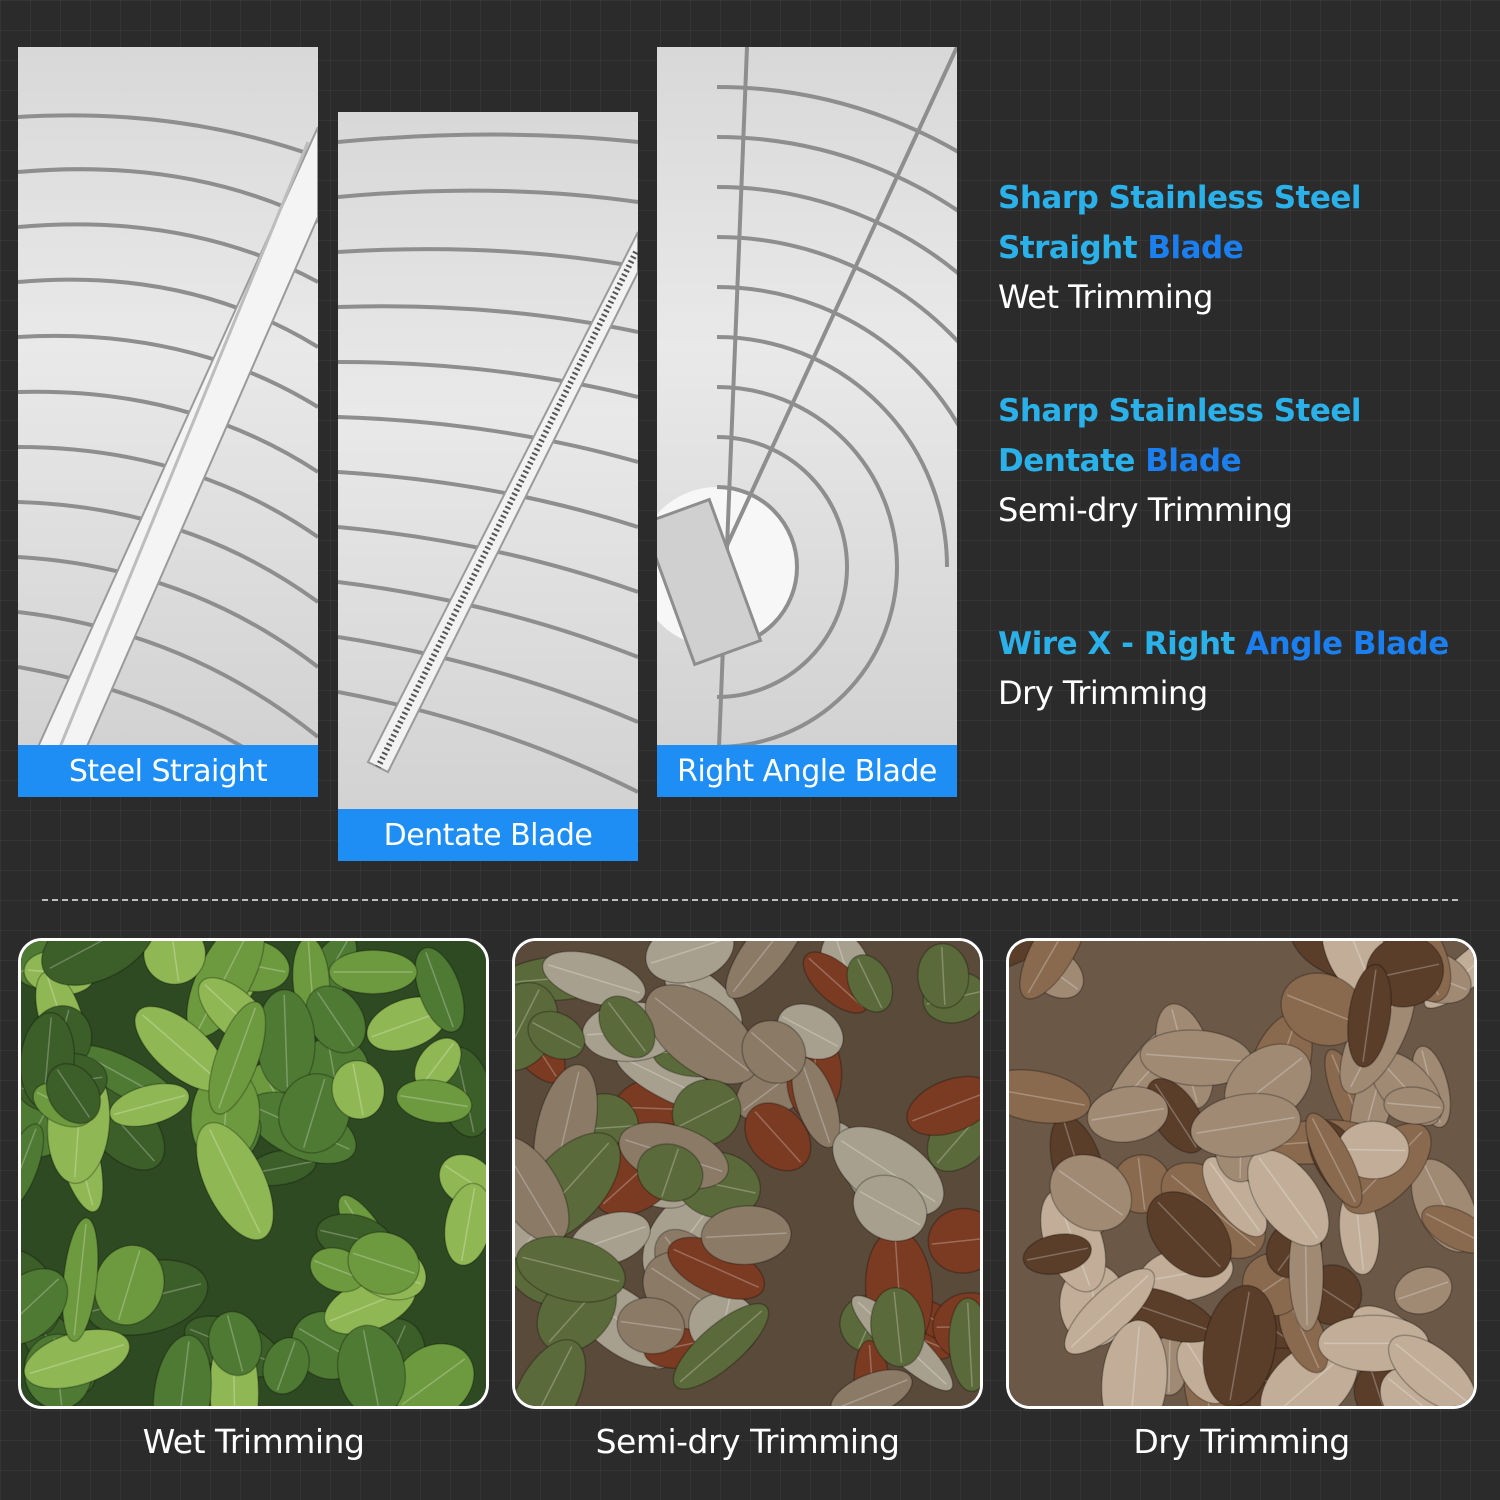  Describe the element at coordinates (1105, 297) in the screenshot. I see `spec-straight-subtitle: Wet Trimming` at that location.